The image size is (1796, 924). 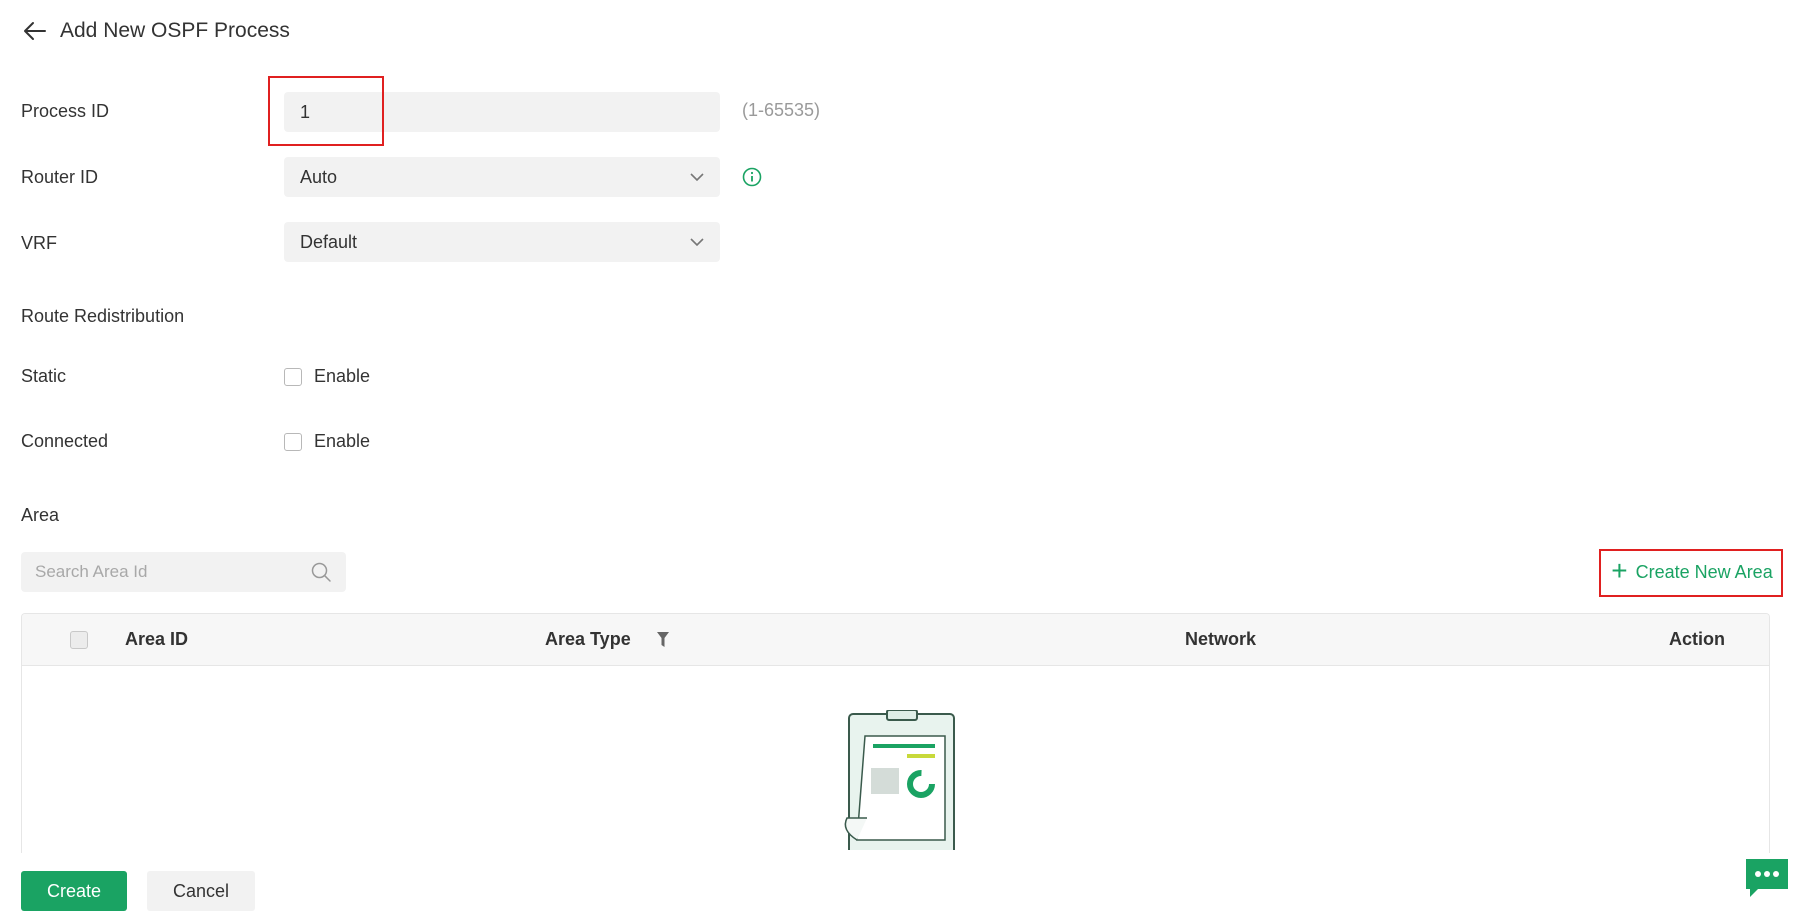 What do you see at coordinates (74, 891) in the screenshot?
I see `create-button: Create` at bounding box center [74, 891].